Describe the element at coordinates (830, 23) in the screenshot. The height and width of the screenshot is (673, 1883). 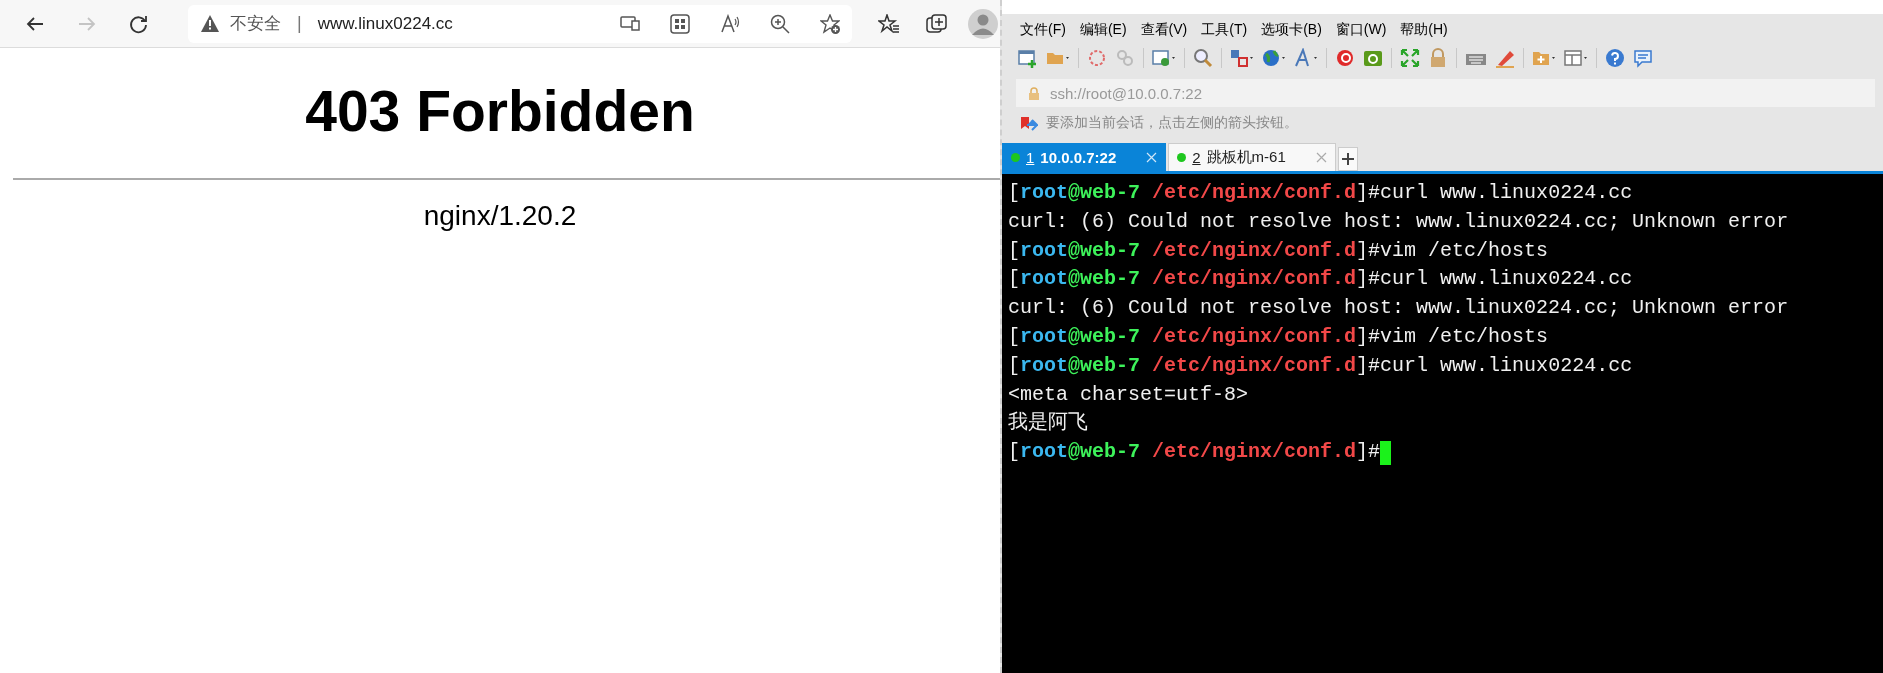
I see `add-favorite-icon` at that location.